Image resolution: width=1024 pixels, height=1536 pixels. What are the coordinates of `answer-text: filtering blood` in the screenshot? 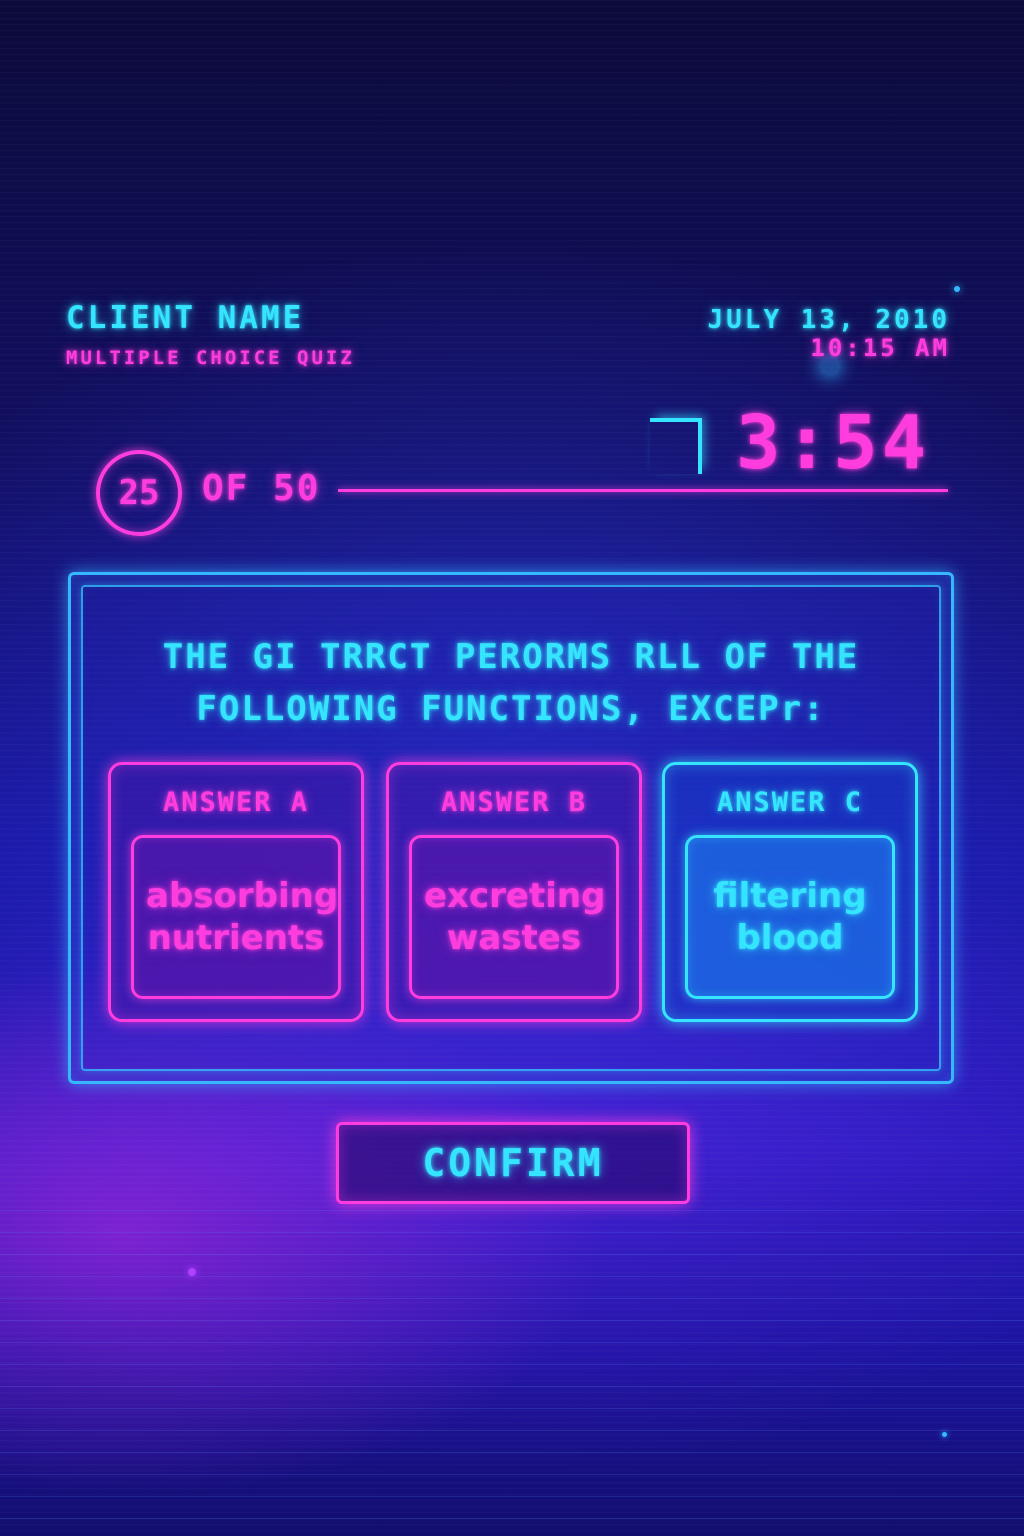 It's located at (790, 917).